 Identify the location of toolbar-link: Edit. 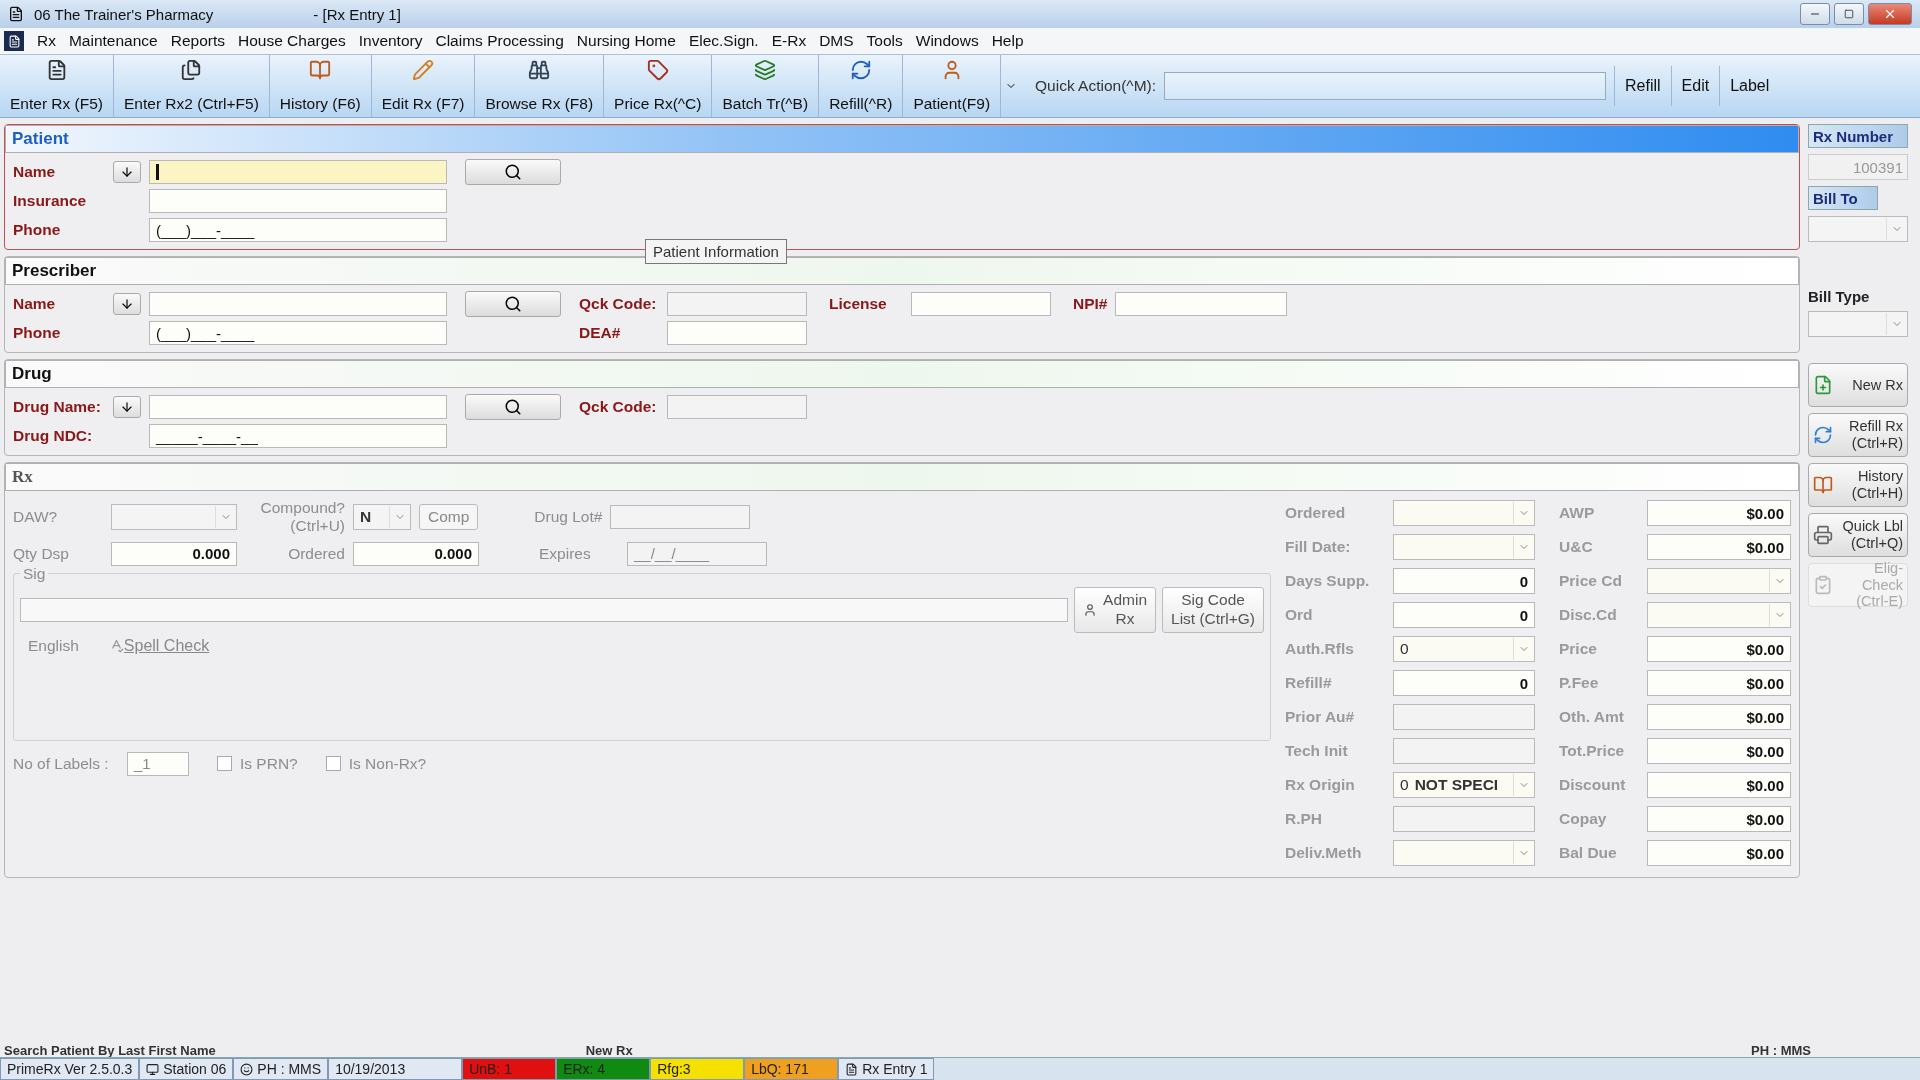
(1695, 86).